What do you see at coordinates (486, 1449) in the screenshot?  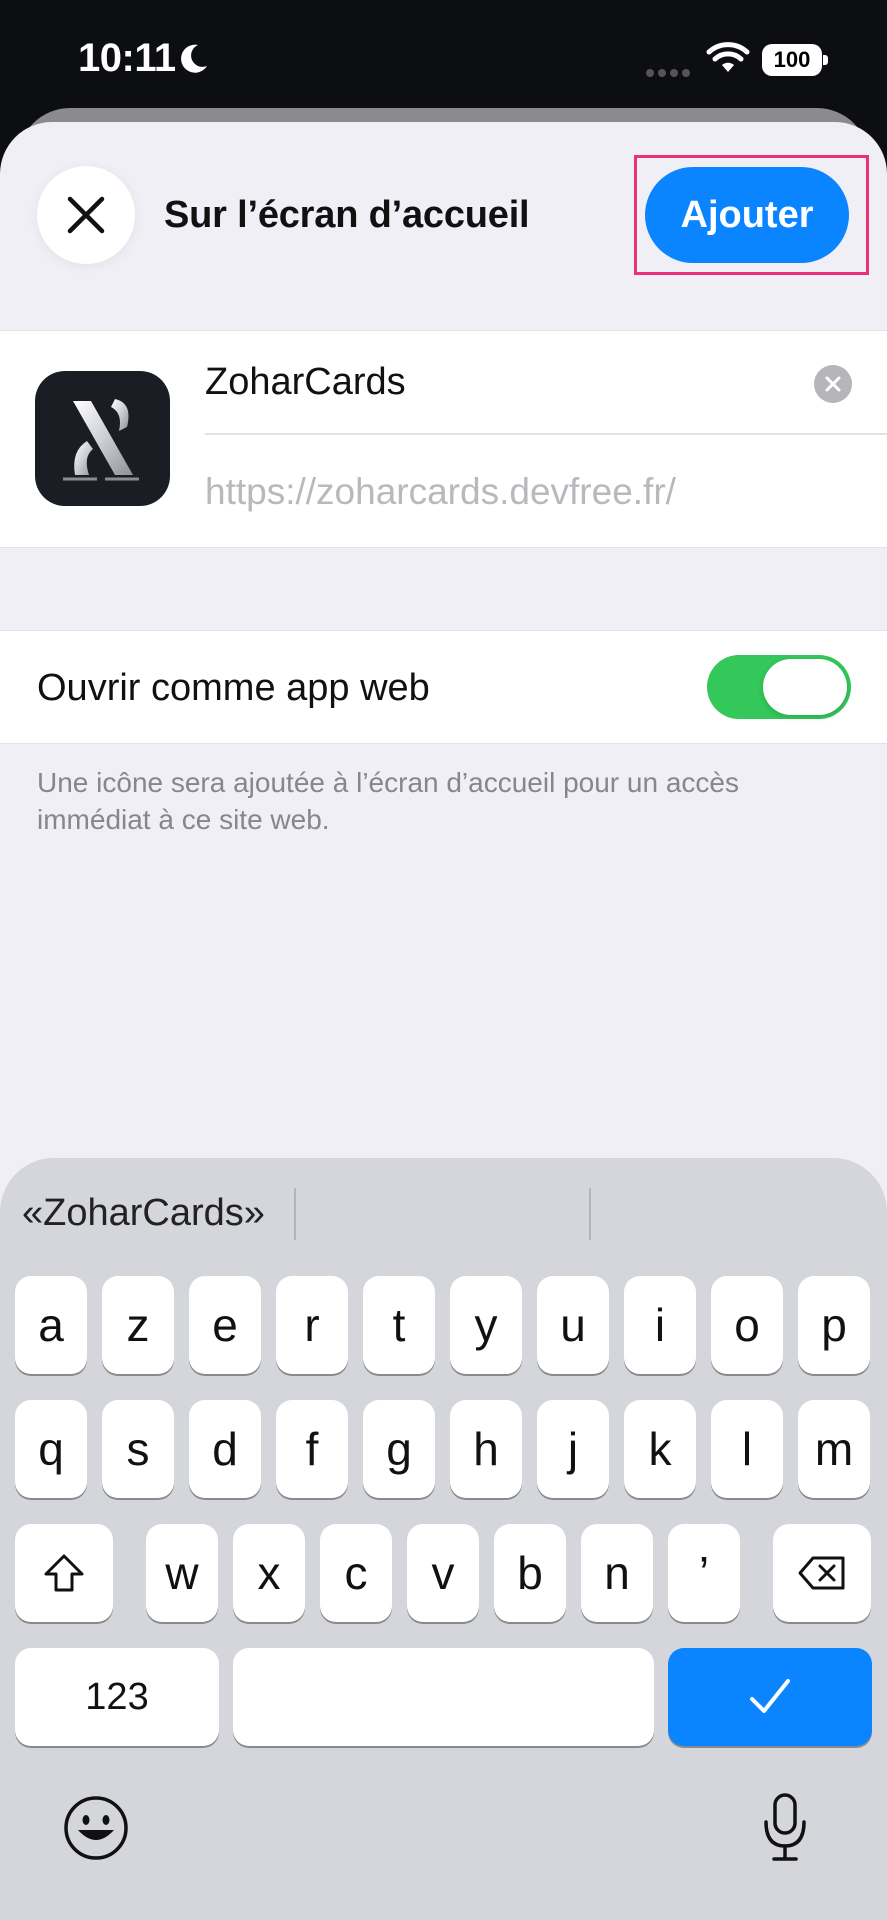 I see `key: h` at bounding box center [486, 1449].